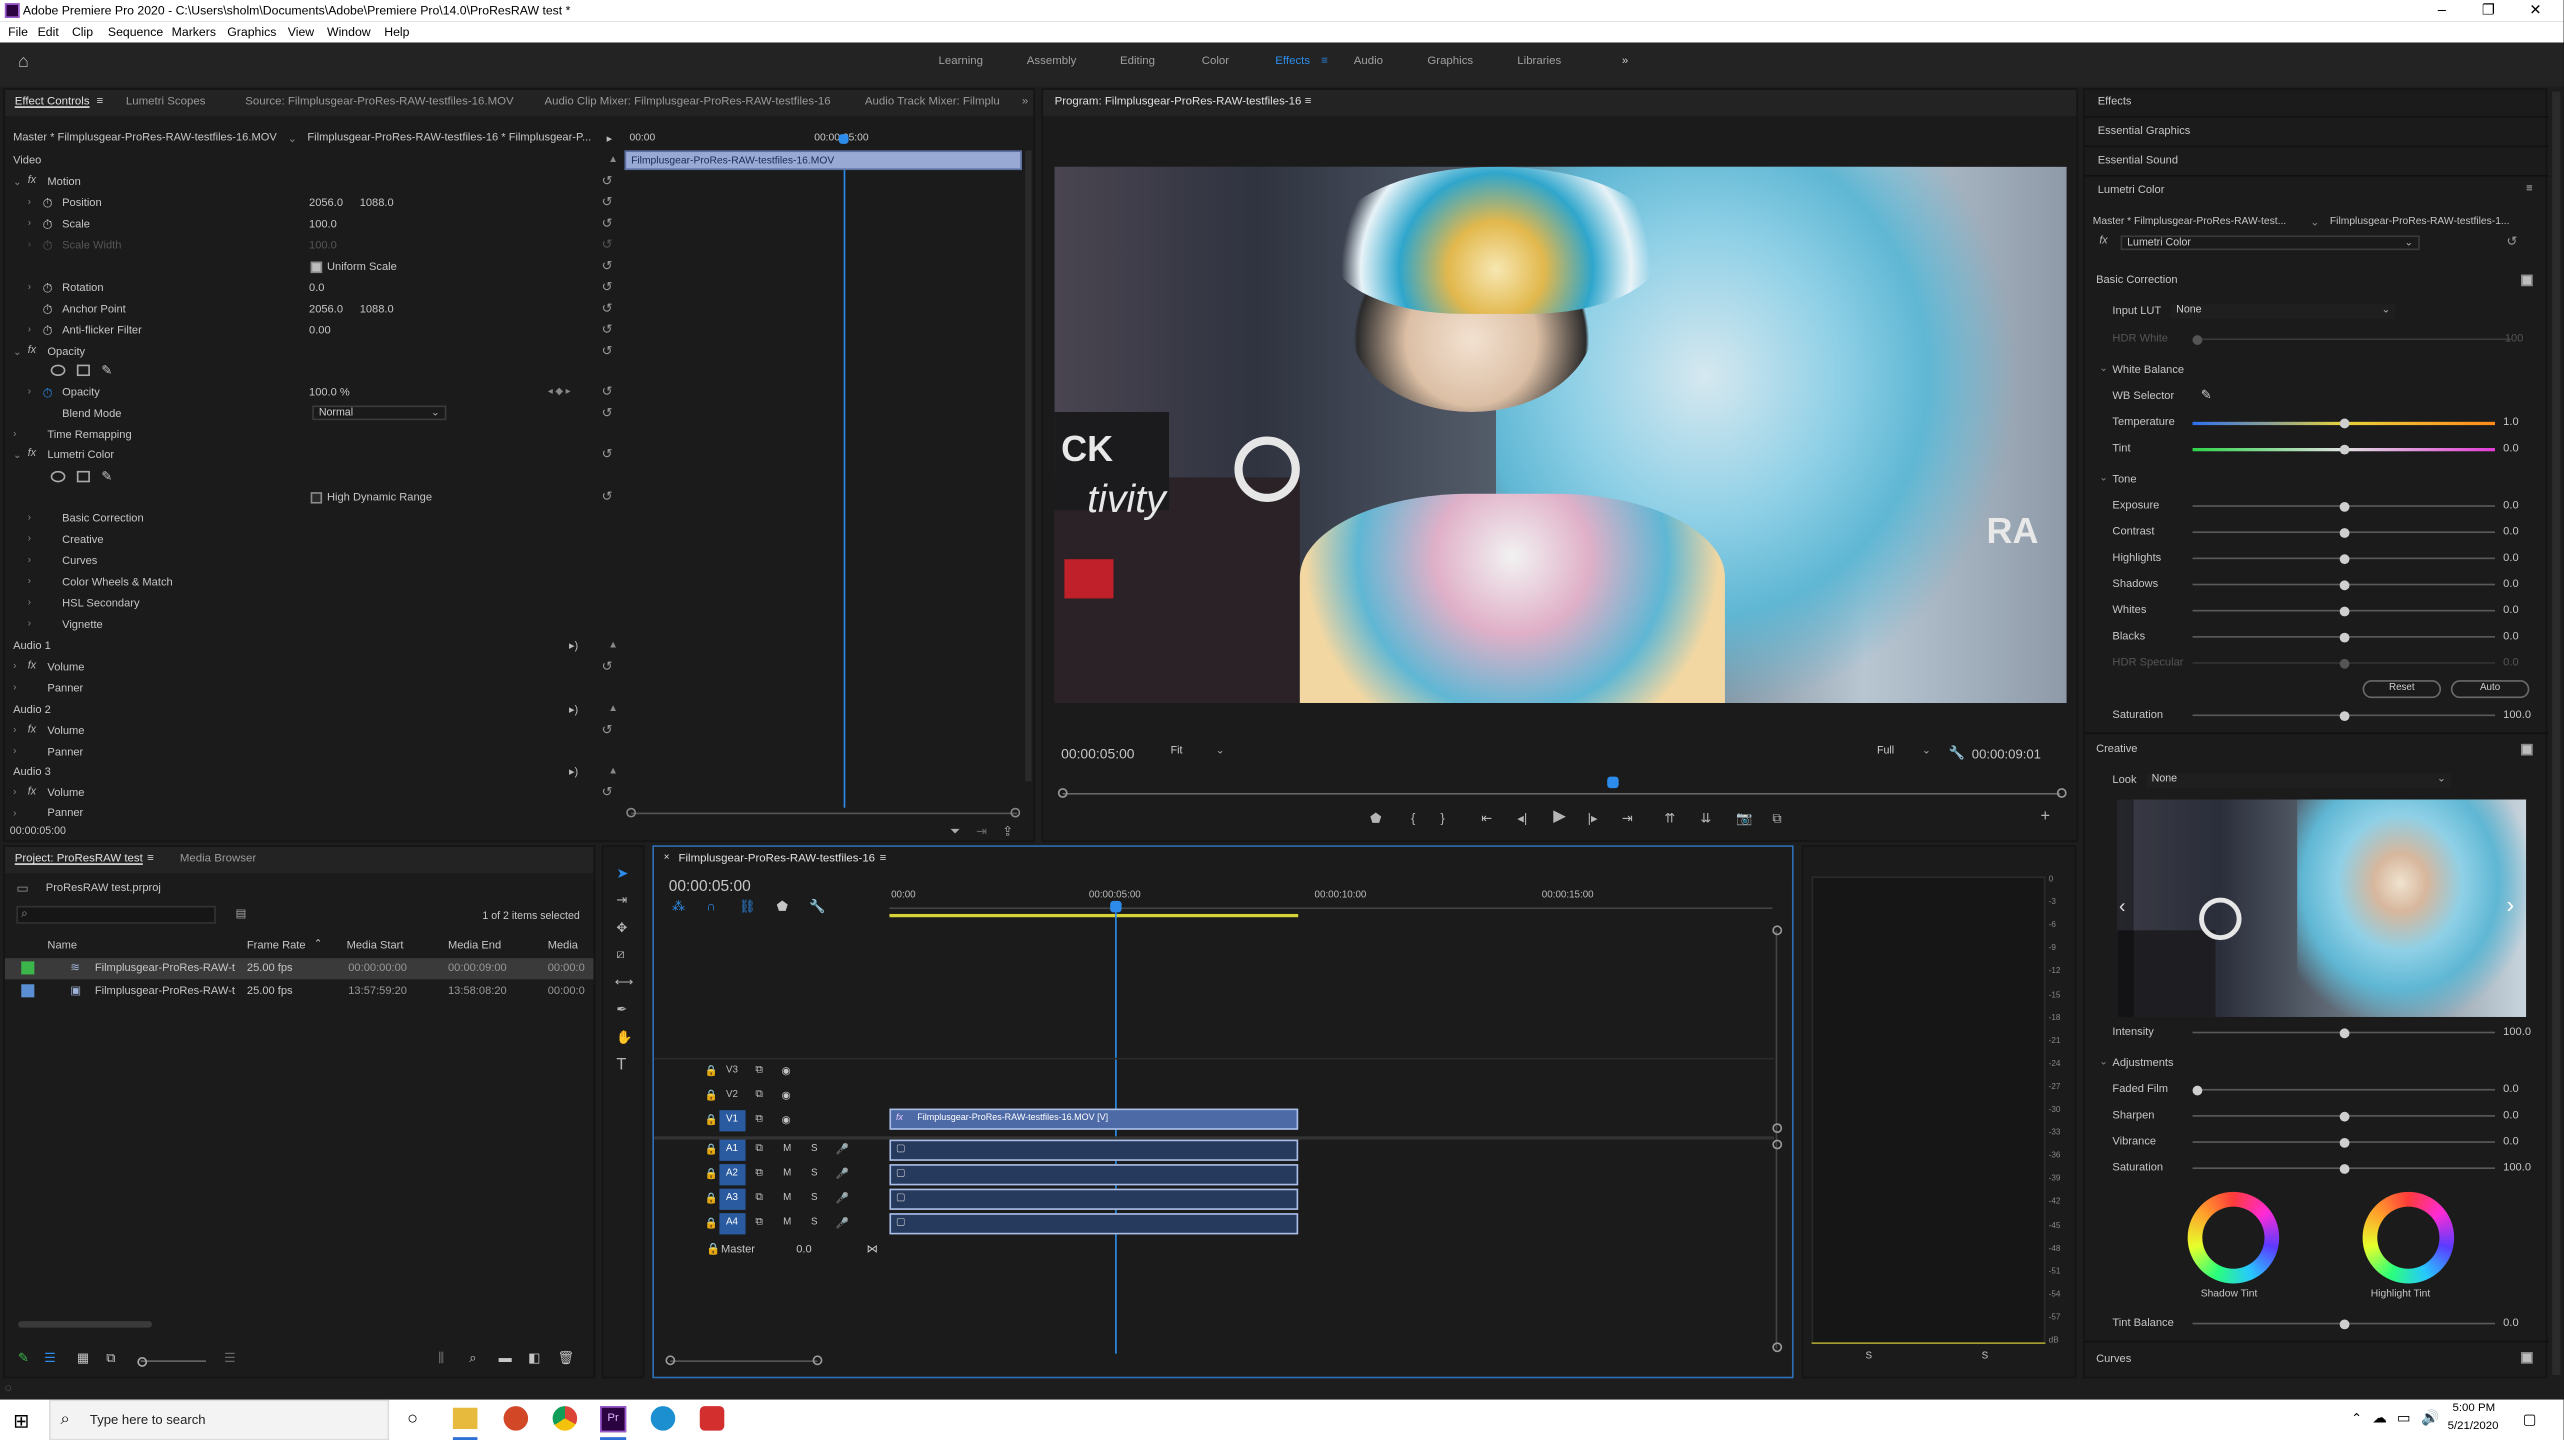 The image size is (2564, 1440). I want to click on audio-clip-a3: ▢, so click(1094, 1199).